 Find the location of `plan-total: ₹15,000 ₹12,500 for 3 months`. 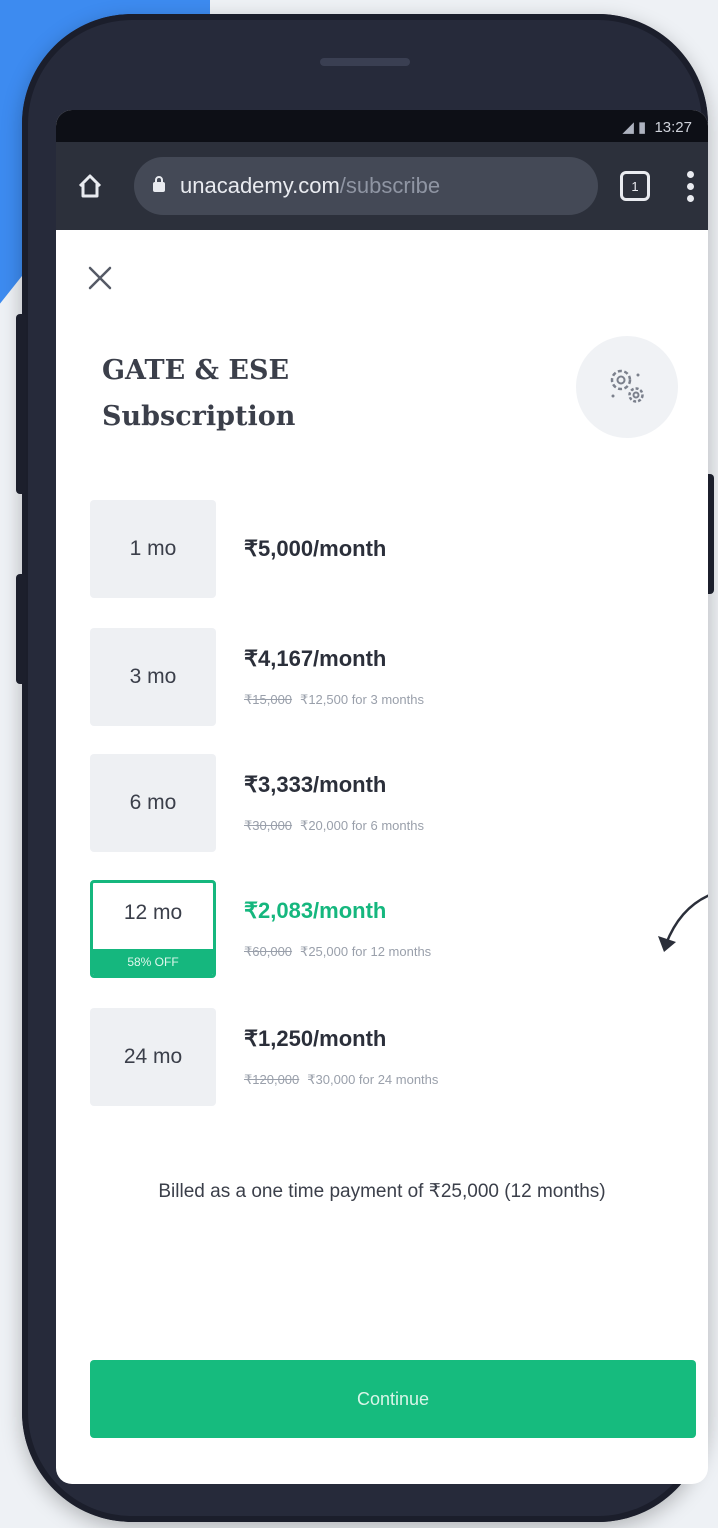

plan-total: ₹15,000 ₹12,500 for 3 months is located at coordinates (334, 700).